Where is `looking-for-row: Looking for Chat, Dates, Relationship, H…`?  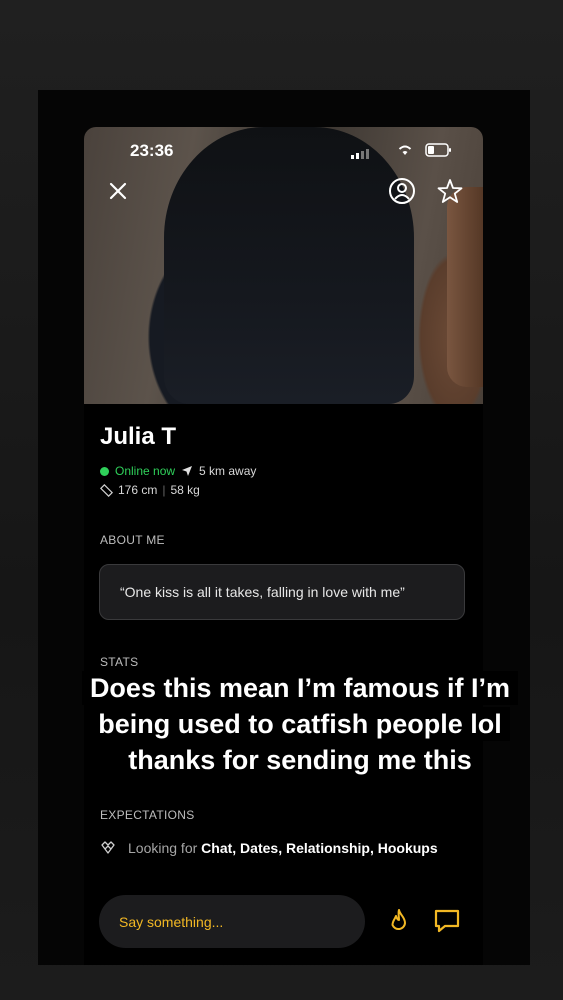
looking-for-row: Looking for Chat, Dates, Relationship, H… is located at coordinates (269, 848).